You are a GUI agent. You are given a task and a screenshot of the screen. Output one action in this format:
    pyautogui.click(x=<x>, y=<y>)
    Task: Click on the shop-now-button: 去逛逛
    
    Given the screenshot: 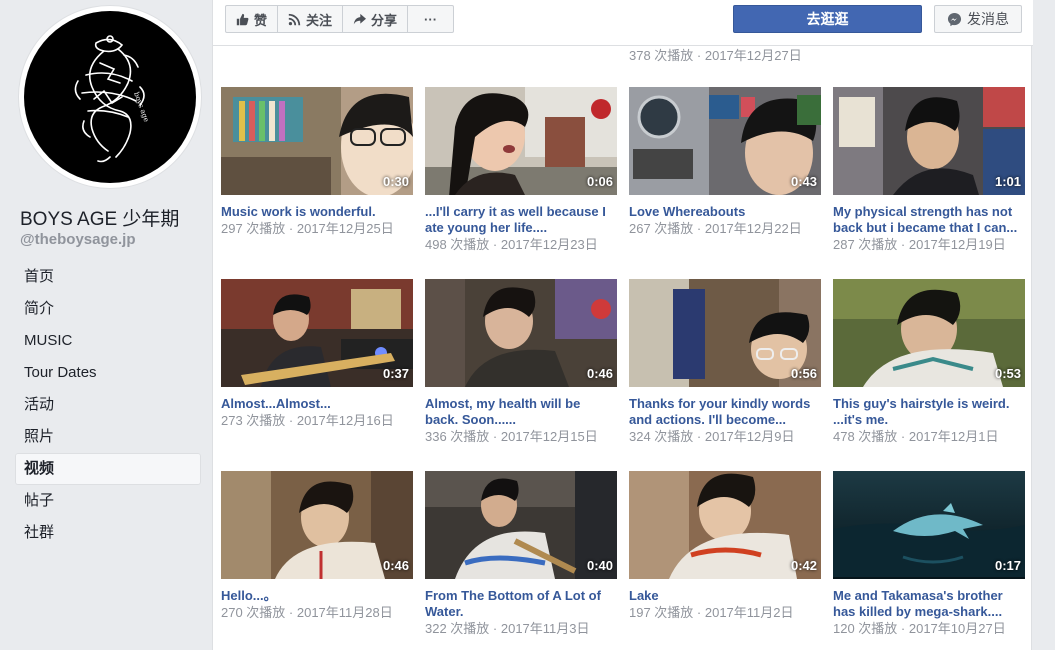 What is the action you would take?
    pyautogui.click(x=827, y=19)
    